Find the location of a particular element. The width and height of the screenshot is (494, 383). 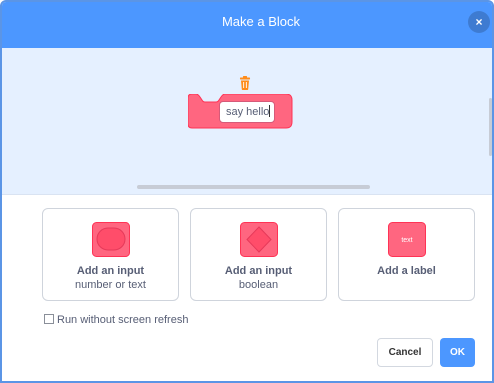

close-icon: × is located at coordinates (479, 22).